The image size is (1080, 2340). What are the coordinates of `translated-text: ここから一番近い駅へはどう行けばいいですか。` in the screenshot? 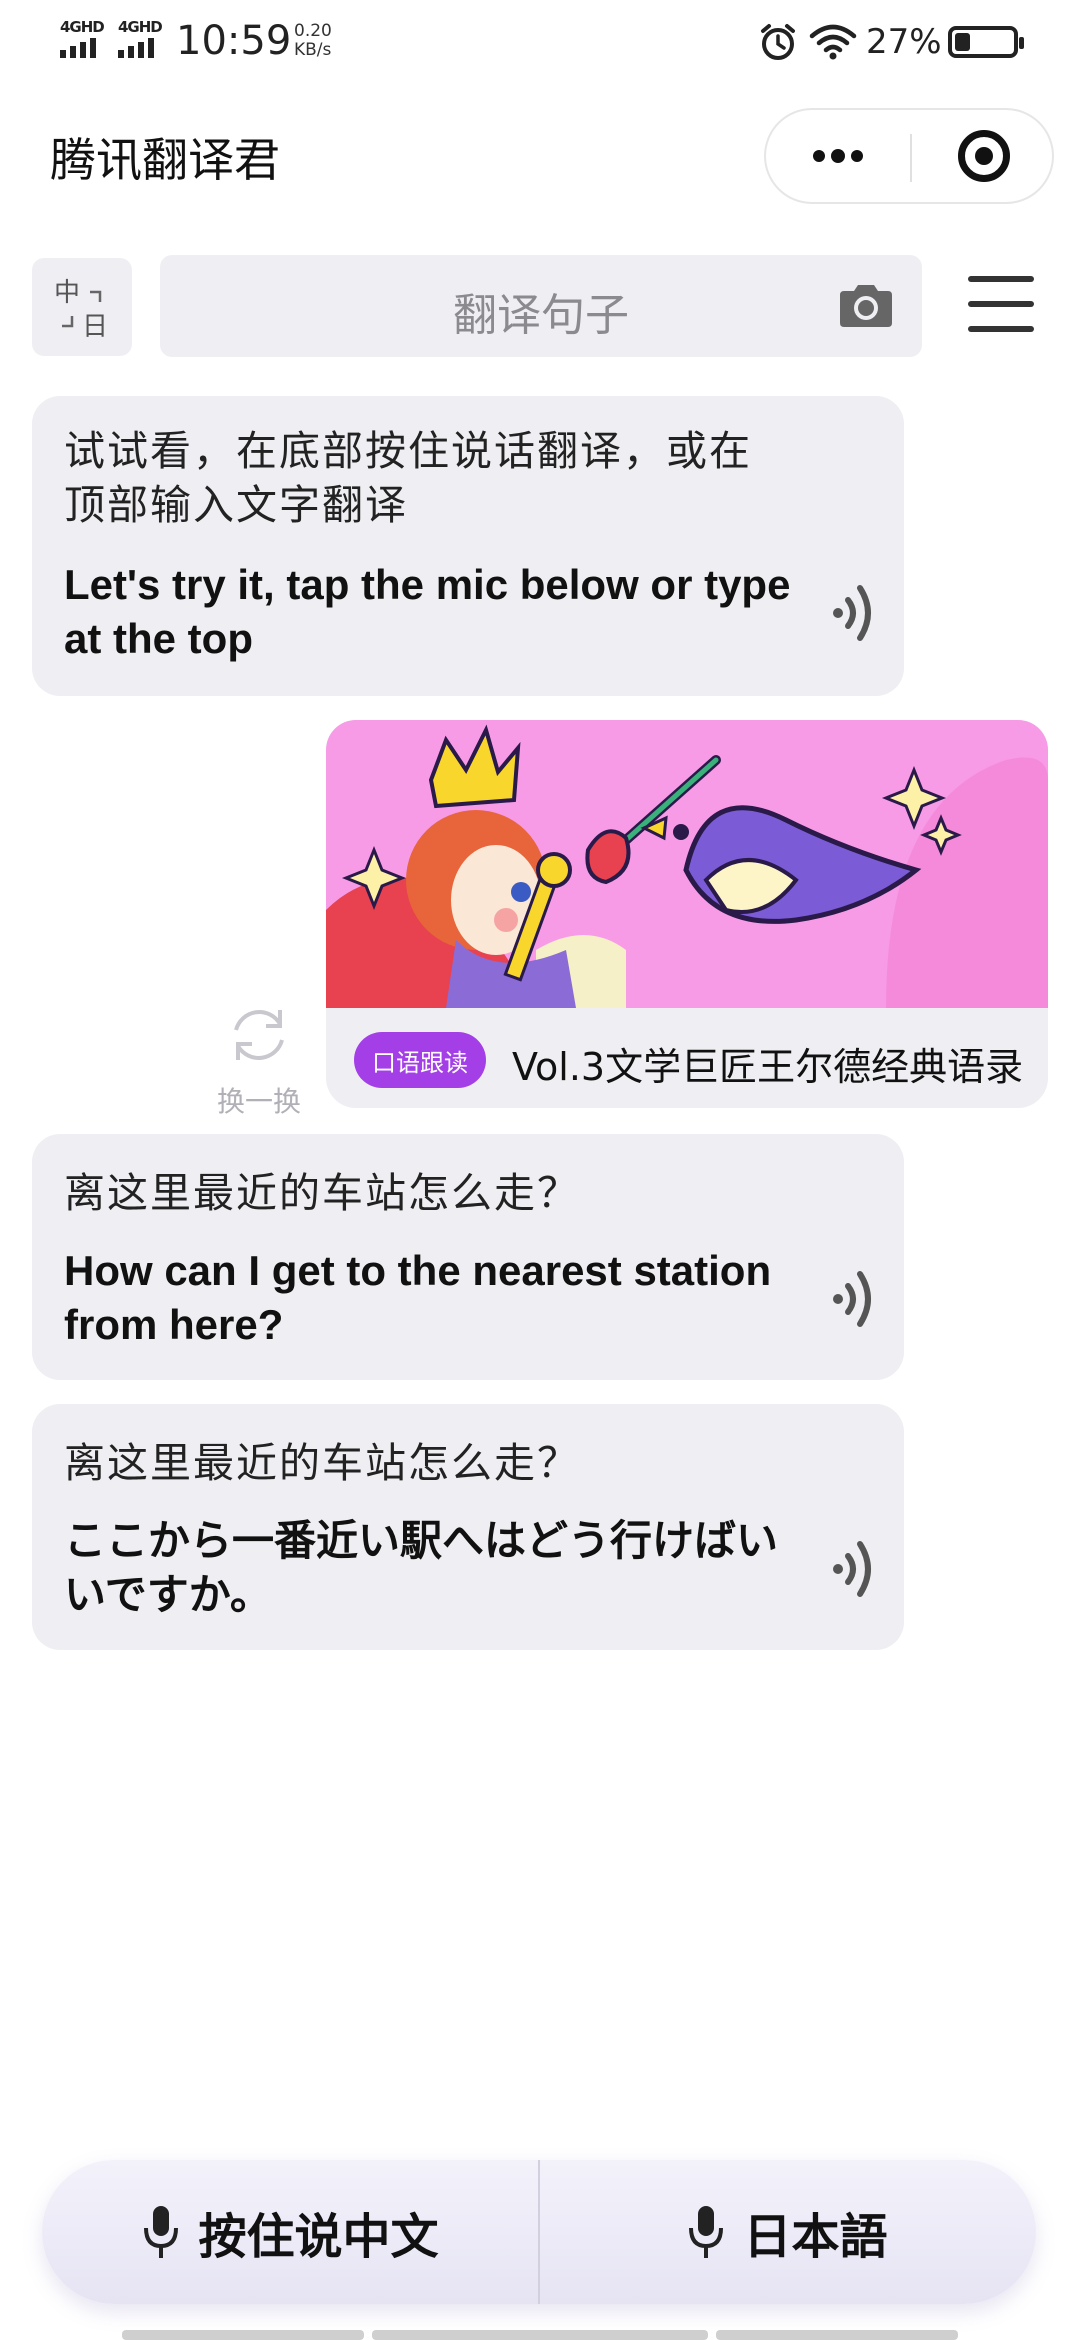 It's located at (421, 1567).